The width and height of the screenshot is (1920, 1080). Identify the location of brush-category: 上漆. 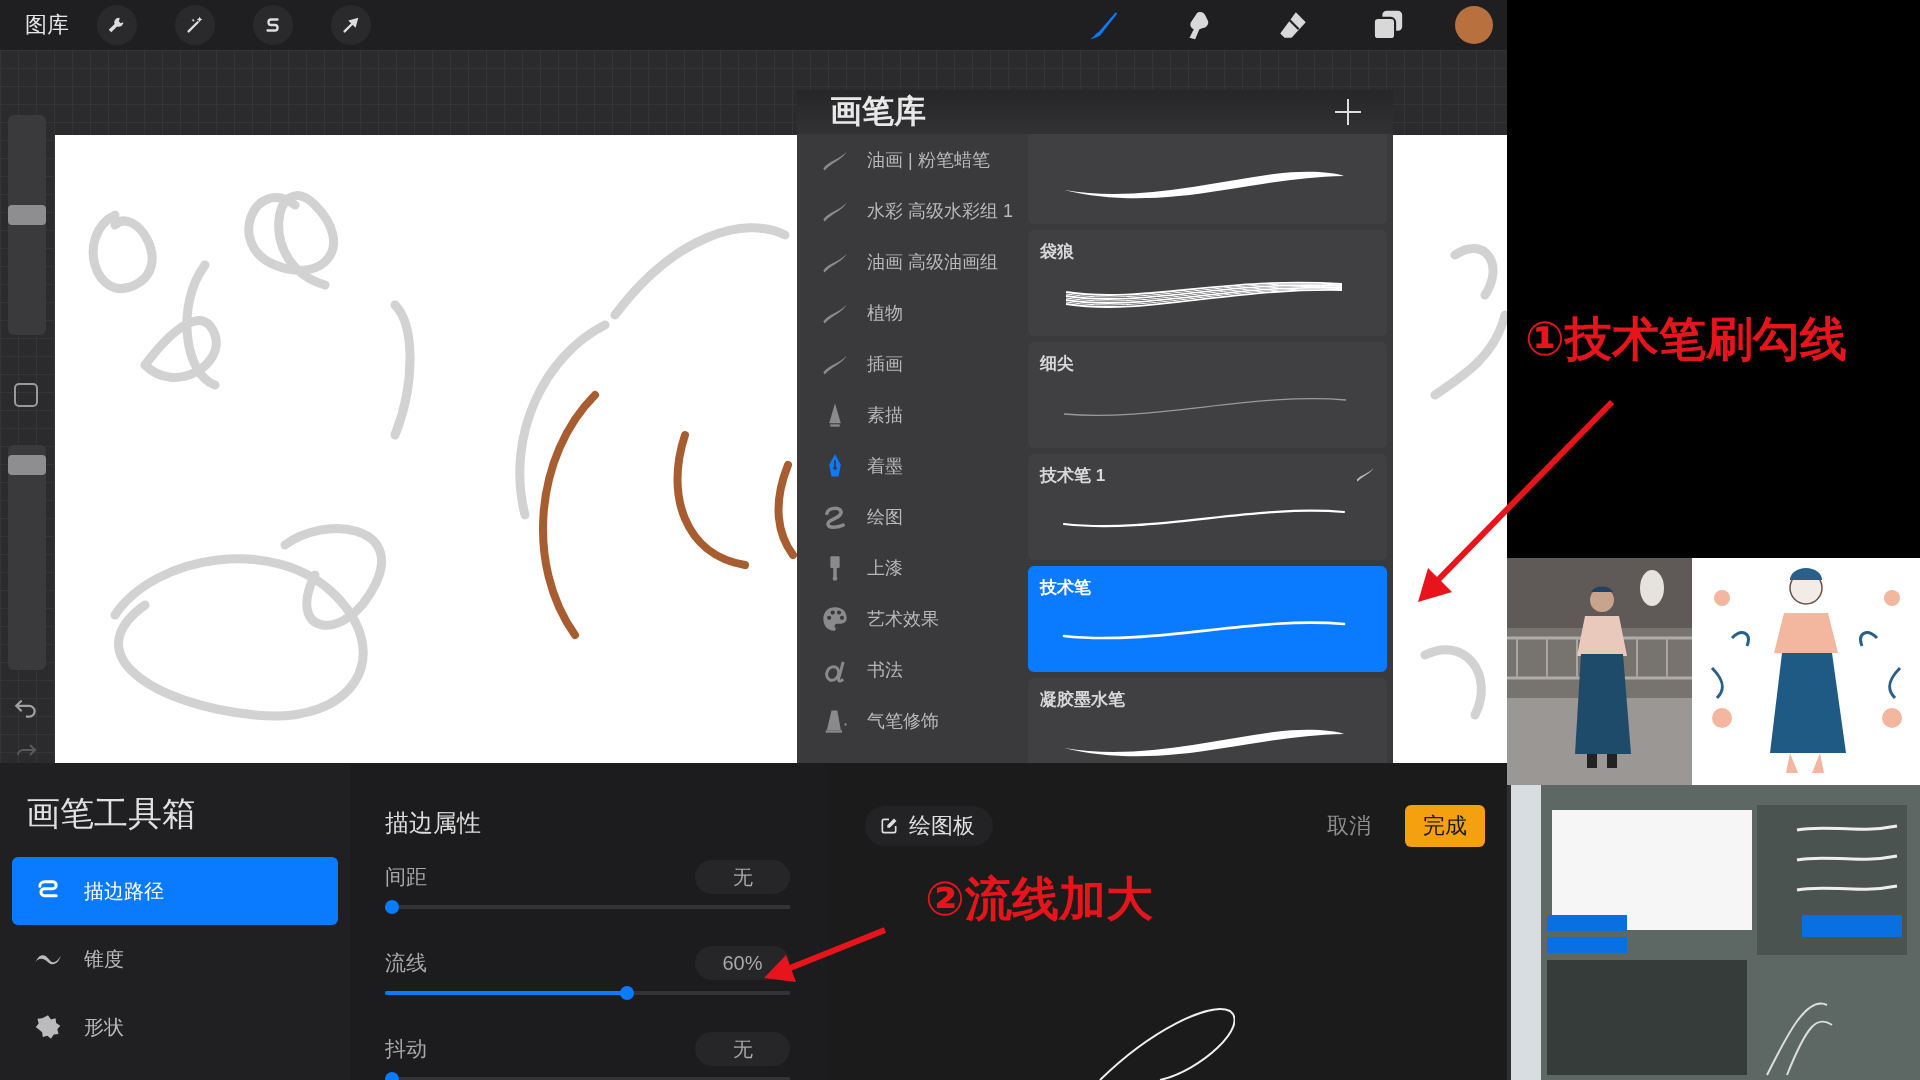
(912, 567).